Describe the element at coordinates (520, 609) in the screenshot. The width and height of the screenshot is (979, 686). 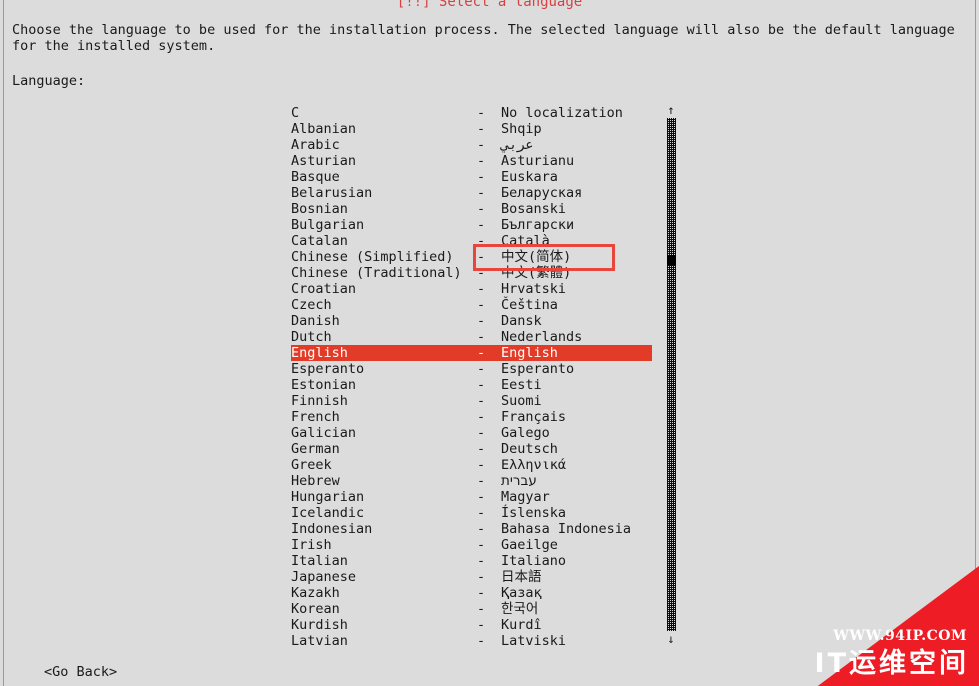
I see `language-native-name: 한국어` at that location.